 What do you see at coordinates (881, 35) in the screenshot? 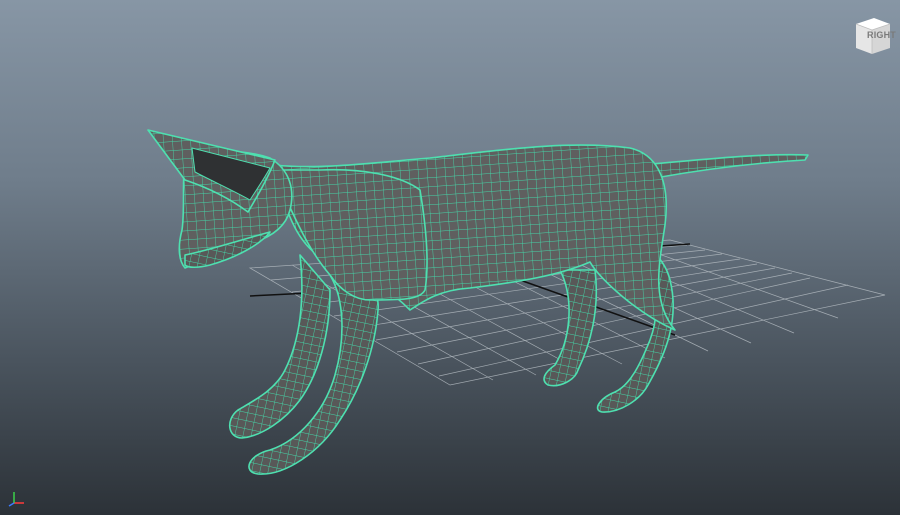
I see `view-cube-face-label: RIGHT` at bounding box center [881, 35].